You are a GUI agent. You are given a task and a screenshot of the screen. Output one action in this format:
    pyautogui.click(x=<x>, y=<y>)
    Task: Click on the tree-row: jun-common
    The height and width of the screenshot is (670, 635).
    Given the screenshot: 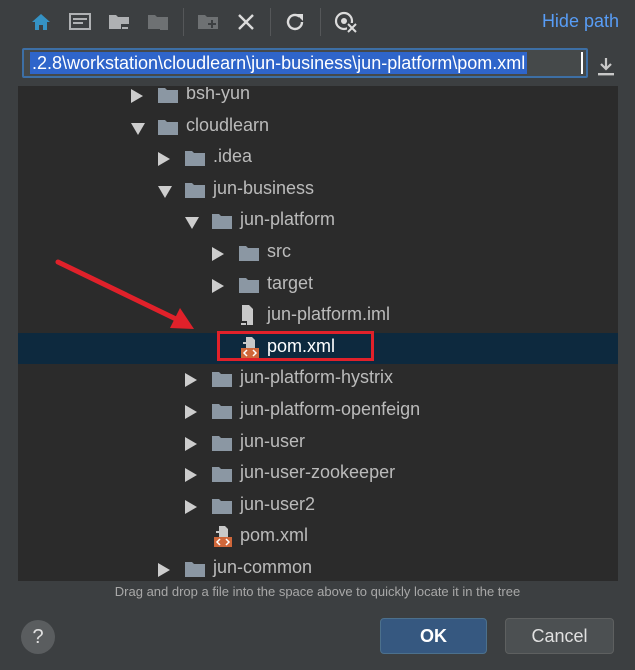 What is the action you would take?
    pyautogui.click(x=318, y=567)
    